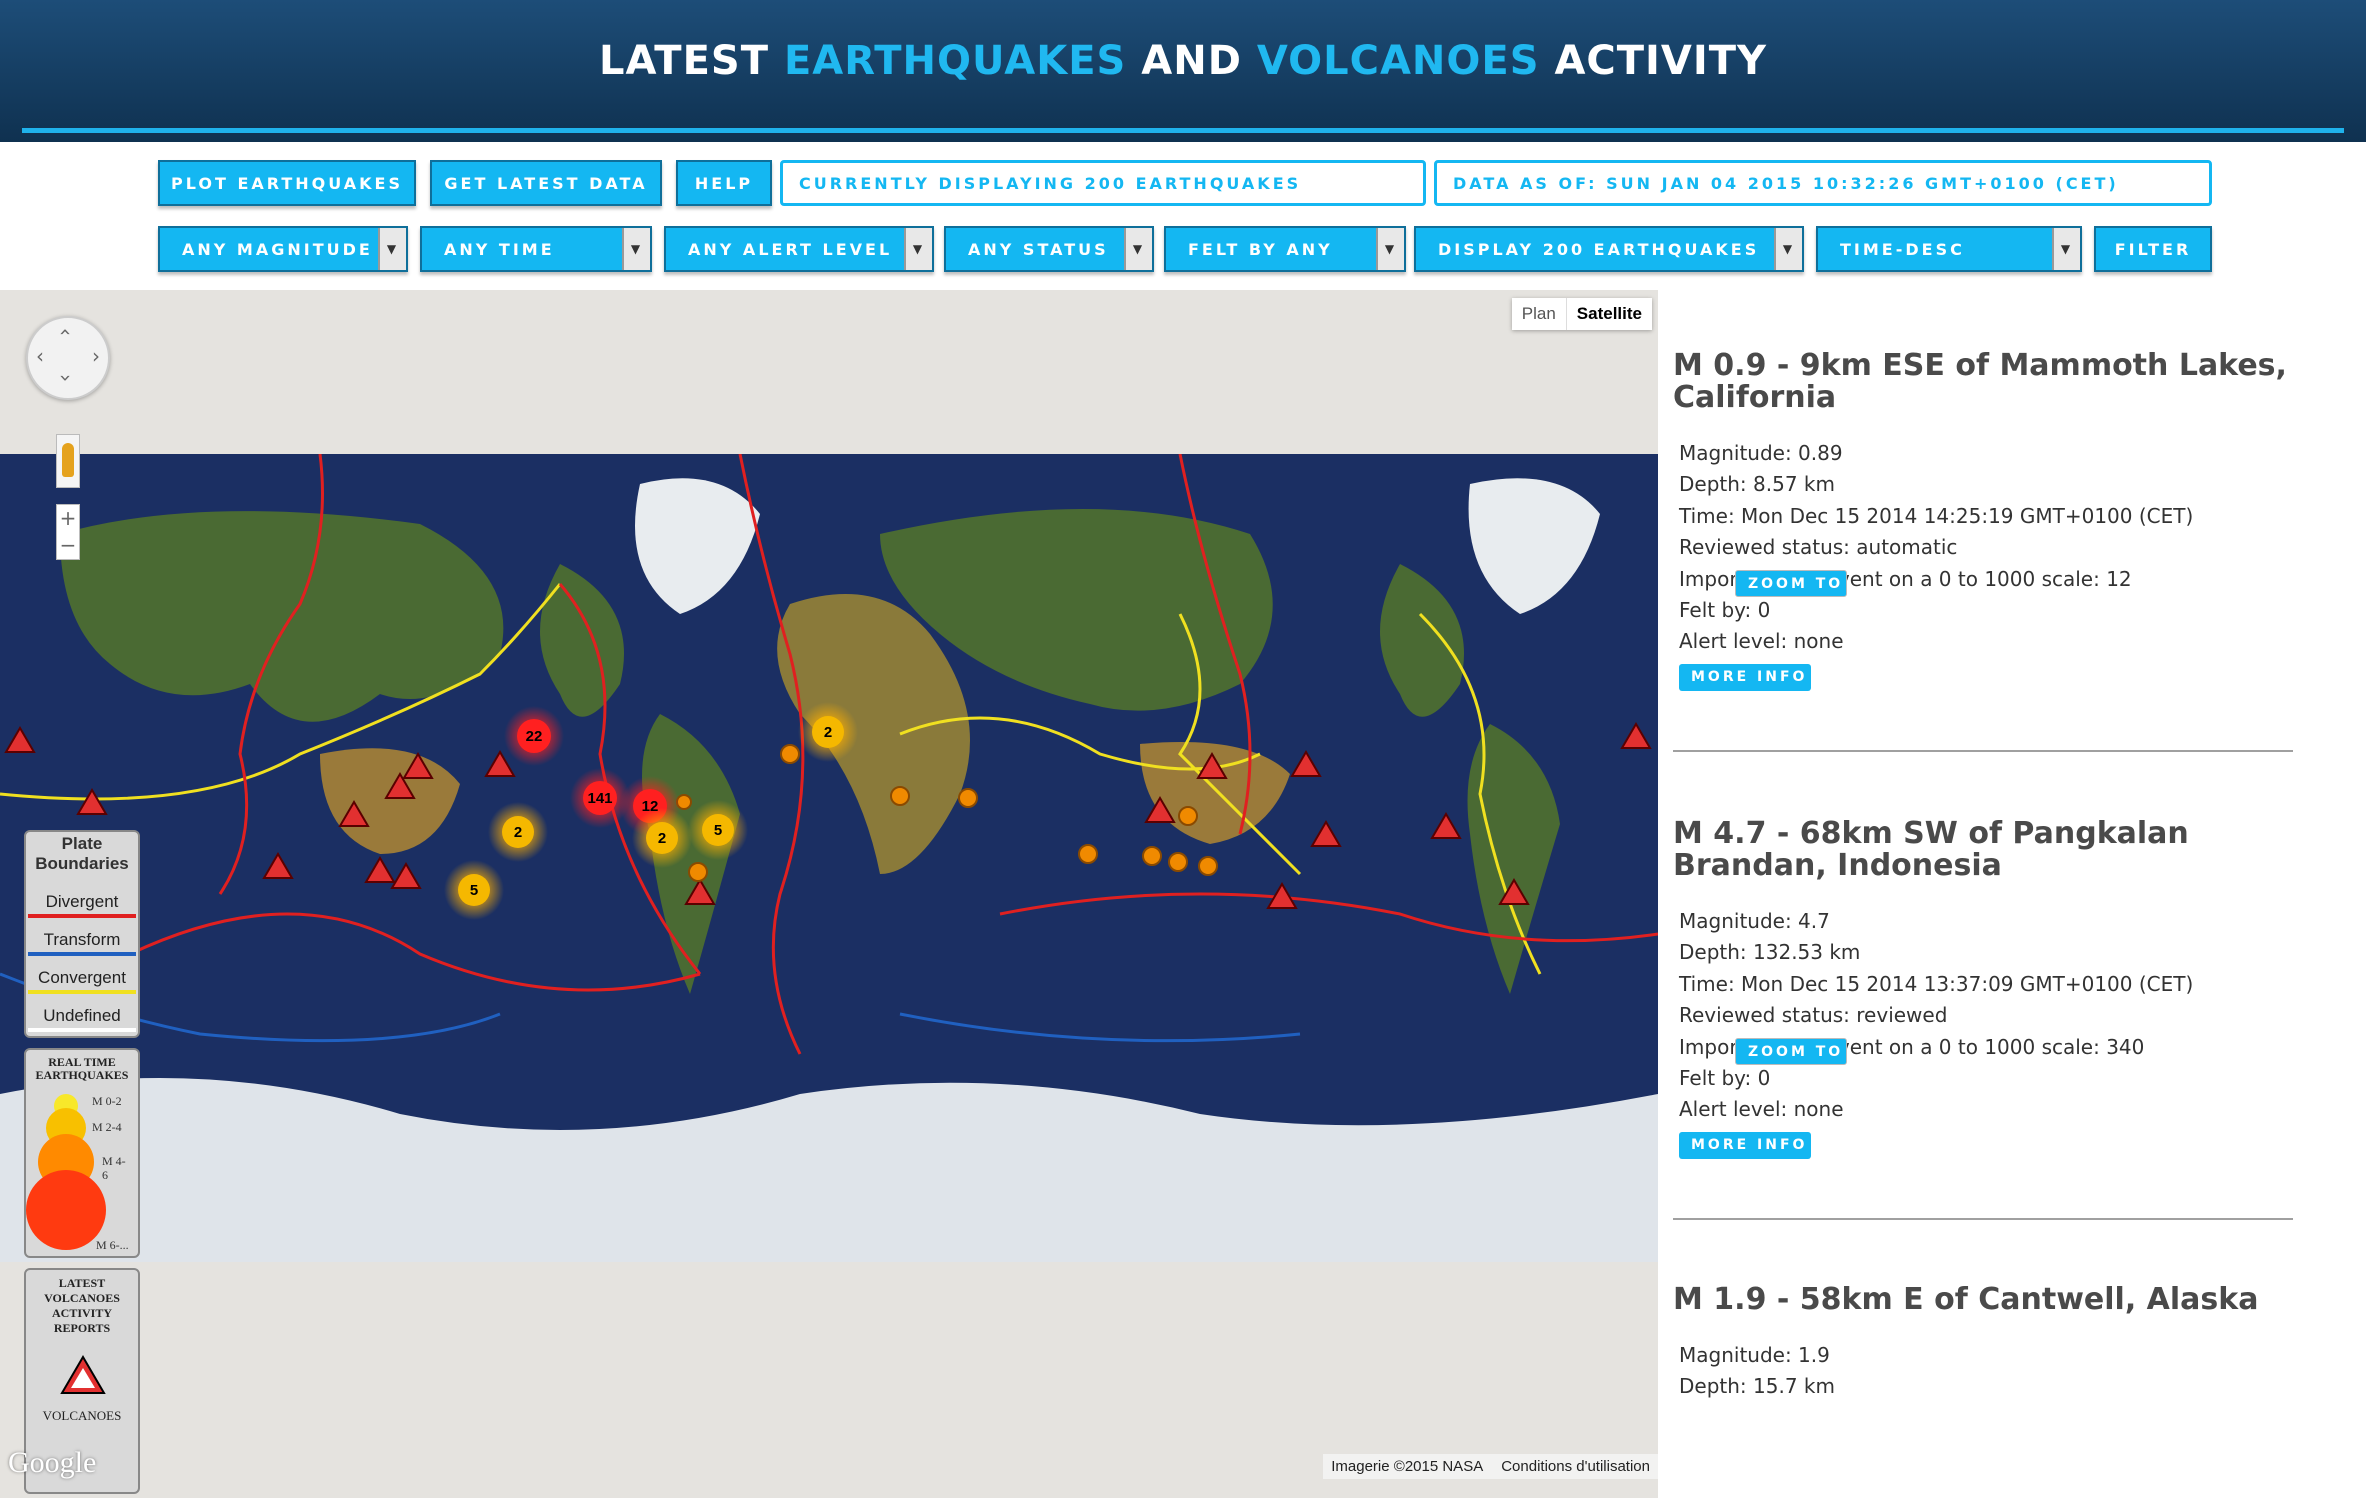 The width and height of the screenshot is (2366, 1498). I want to click on earthquake-magnitude: Magnitude: 4.7, so click(1754, 921).